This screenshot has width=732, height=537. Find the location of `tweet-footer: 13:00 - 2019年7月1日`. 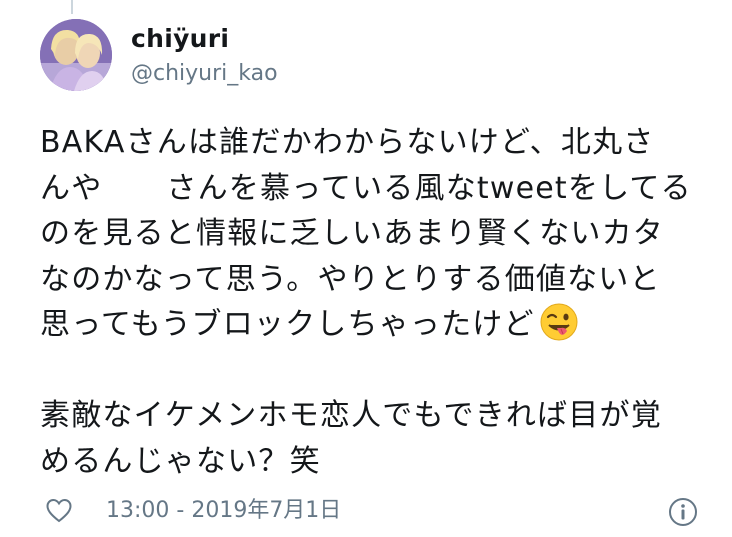

tweet-footer: 13:00 - 2019年7月1日 is located at coordinates (370, 512).